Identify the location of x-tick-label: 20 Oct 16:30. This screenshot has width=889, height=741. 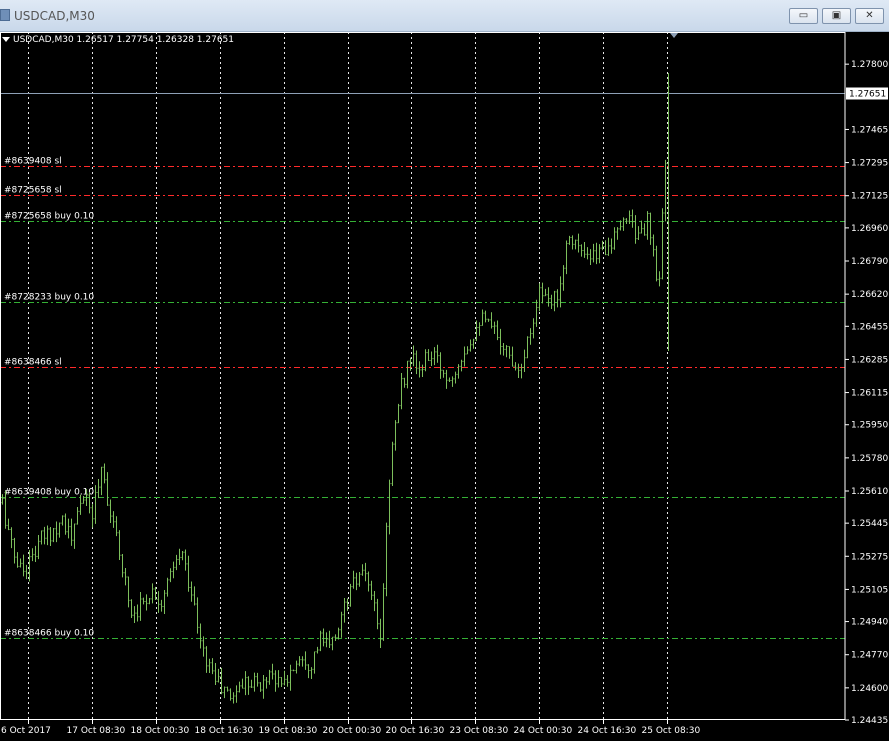
(415, 731).